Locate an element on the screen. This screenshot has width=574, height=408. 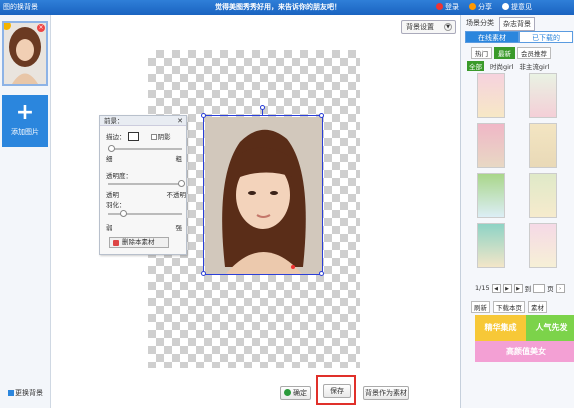
stroke-slider-knob is located at coordinates (111, 148).